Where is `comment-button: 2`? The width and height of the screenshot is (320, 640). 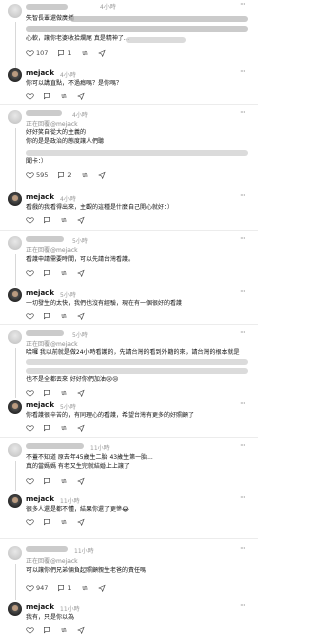 comment-button: 2 is located at coordinates (64, 175).